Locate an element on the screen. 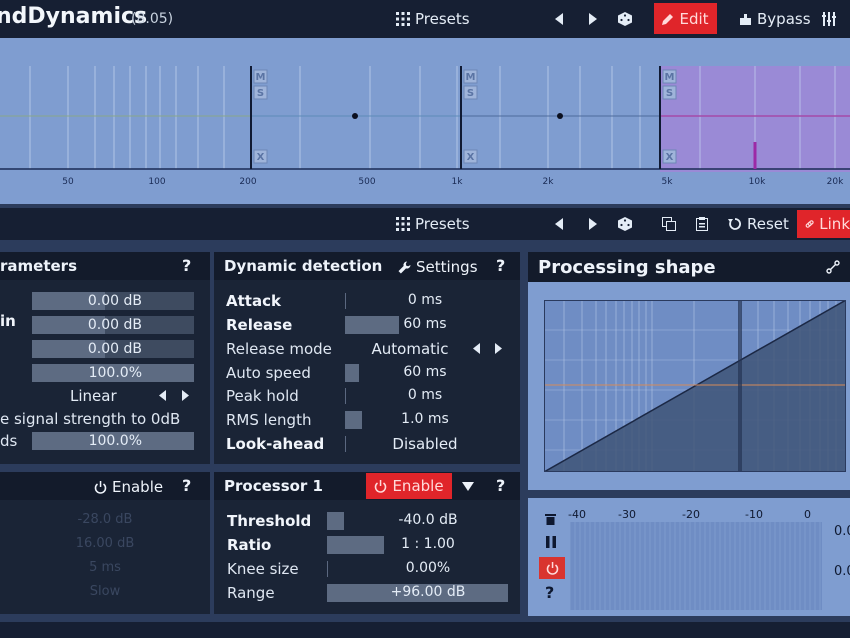 This screenshot has width=850, height=638. range-value: +96.00 dB is located at coordinates (428, 592).